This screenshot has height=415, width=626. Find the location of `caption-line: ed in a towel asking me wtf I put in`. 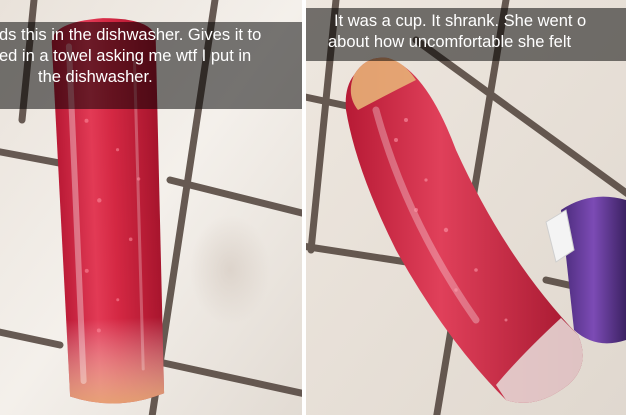

caption-line: ed in a towel asking me wtf I put in is located at coordinates (126, 56).